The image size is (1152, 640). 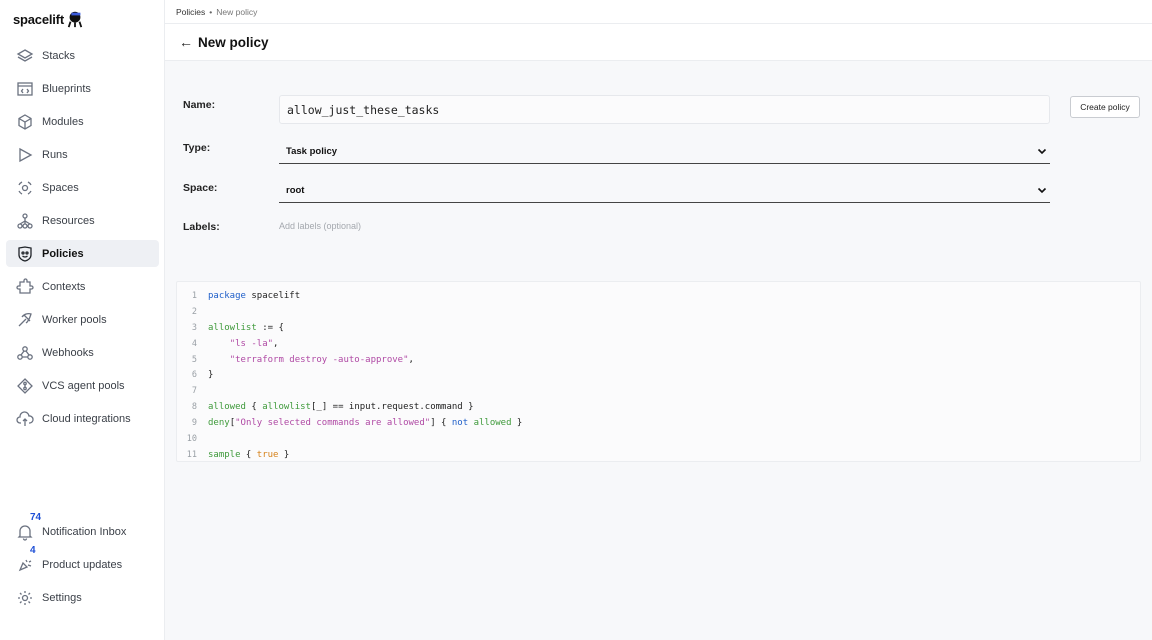 What do you see at coordinates (194, 311) in the screenshot?
I see `line-number: 2` at bounding box center [194, 311].